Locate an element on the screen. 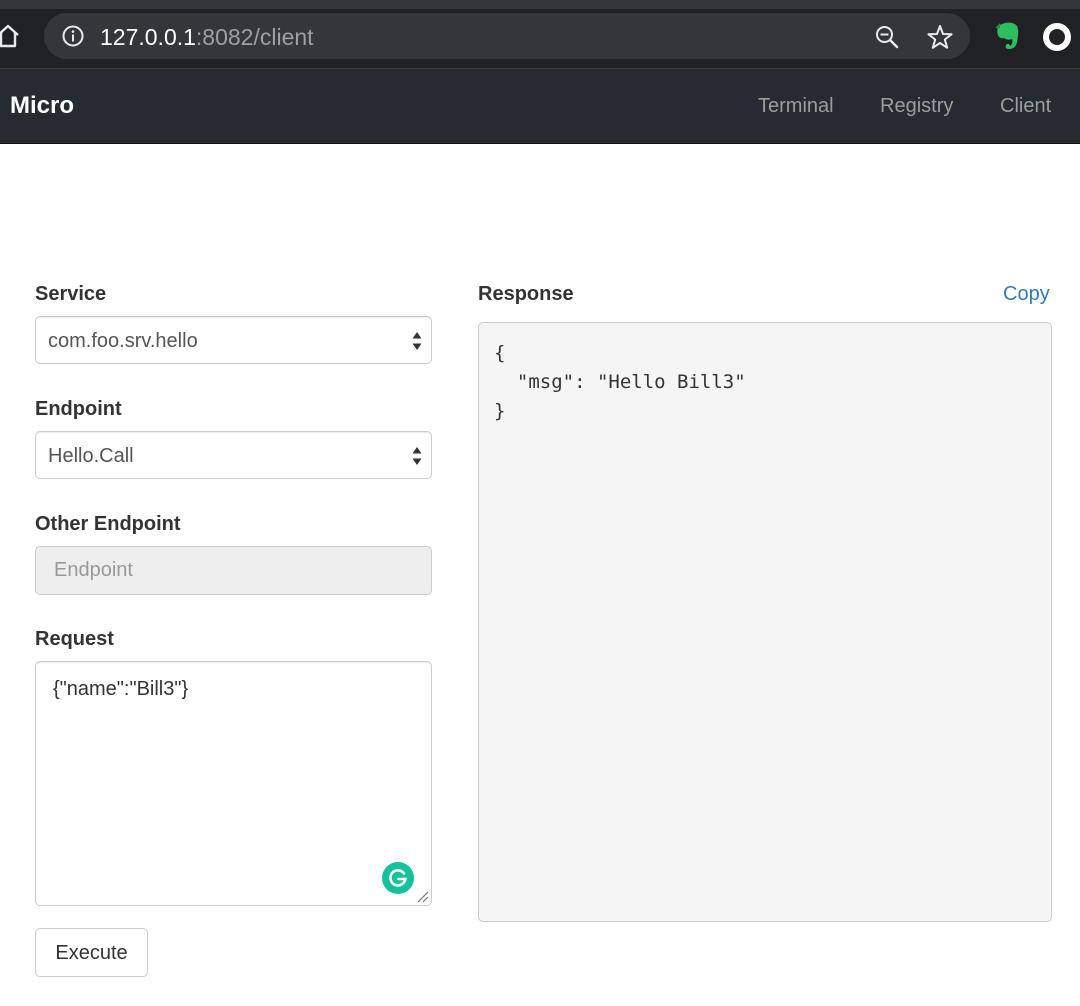  tab-strip-edge is located at coordinates (540, 4).